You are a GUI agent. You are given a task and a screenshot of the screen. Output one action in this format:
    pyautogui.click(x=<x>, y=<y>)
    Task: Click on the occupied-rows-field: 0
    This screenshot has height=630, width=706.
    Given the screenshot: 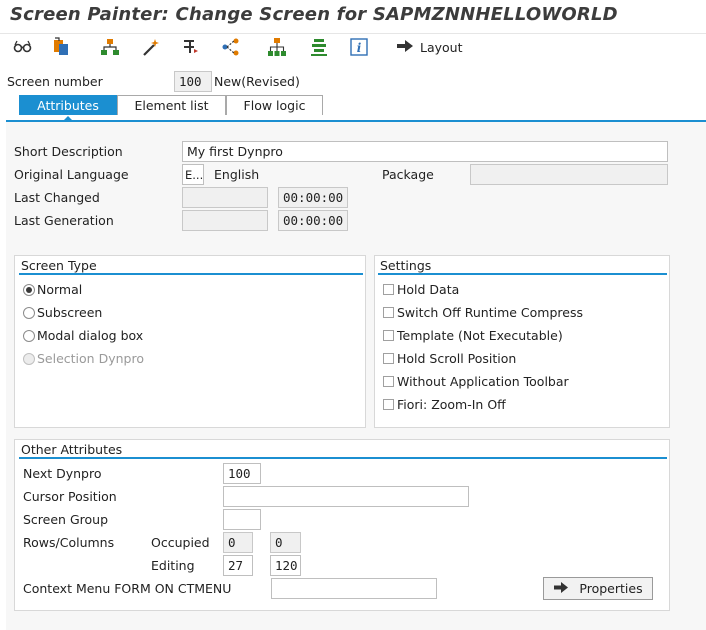 What is the action you would take?
    pyautogui.click(x=238, y=542)
    